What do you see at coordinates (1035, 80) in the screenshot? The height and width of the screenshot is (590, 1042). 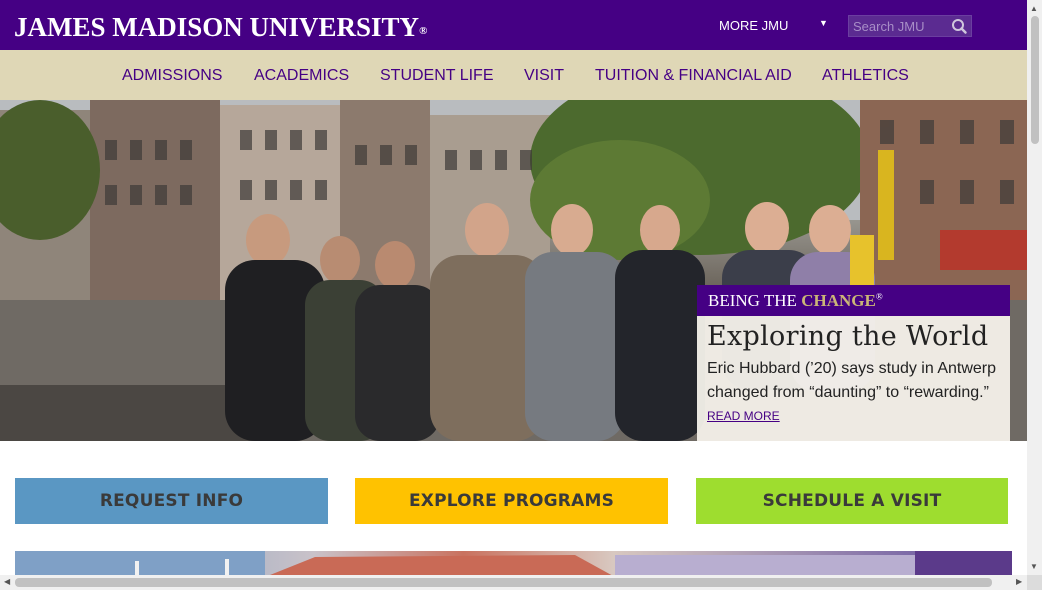 I see `vertical-scroll-thumb` at bounding box center [1035, 80].